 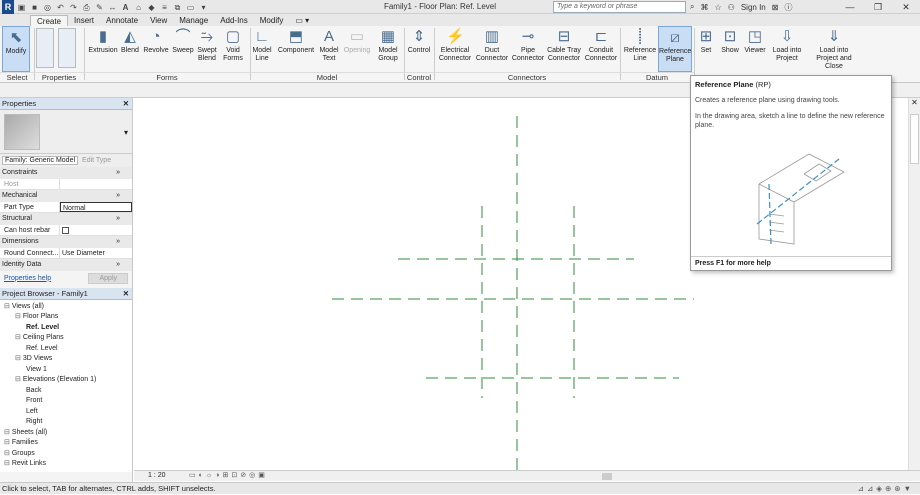 What do you see at coordinates (914, 284) in the screenshot?
I see `navigation-bar: ✕` at bounding box center [914, 284].